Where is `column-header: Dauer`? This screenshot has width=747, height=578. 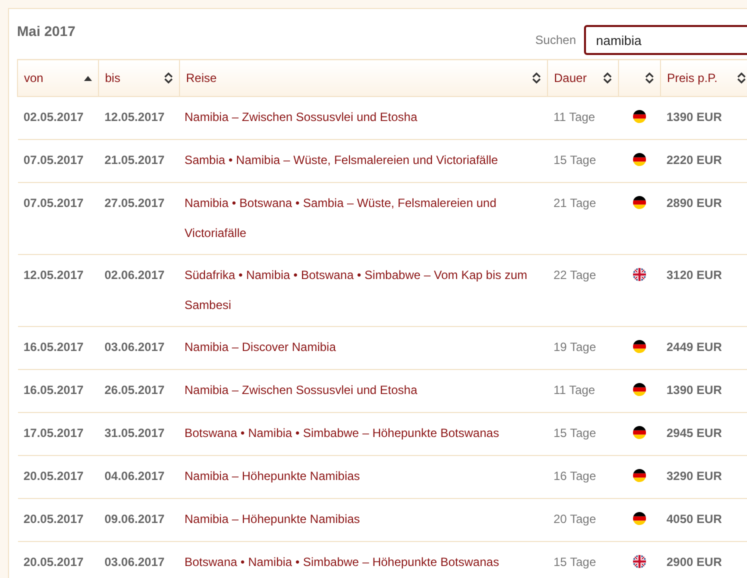
column-header: Dauer is located at coordinates (583, 78).